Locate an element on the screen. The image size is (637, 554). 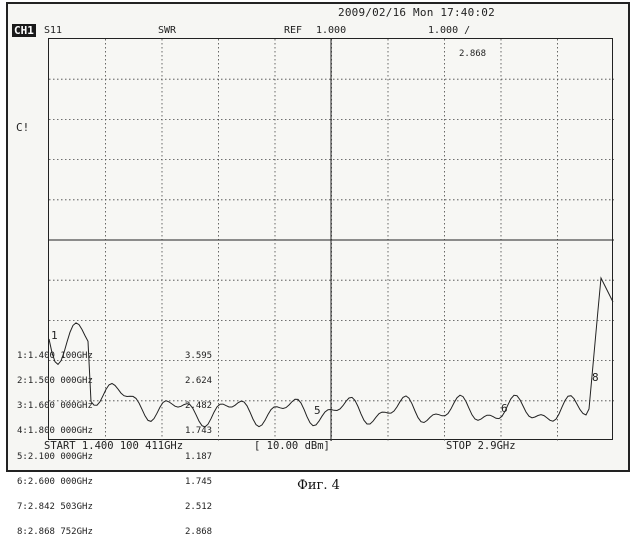
marker-row: 3:1.600 000GHz 2.482 is located at coordinates (121, 406).